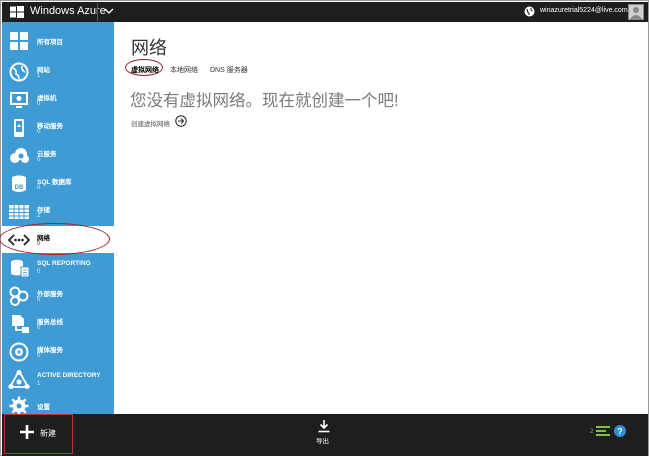 The width and height of the screenshot is (649, 456). I want to click on sidebar-item-service-bus: 服务总线 0, so click(58, 323).